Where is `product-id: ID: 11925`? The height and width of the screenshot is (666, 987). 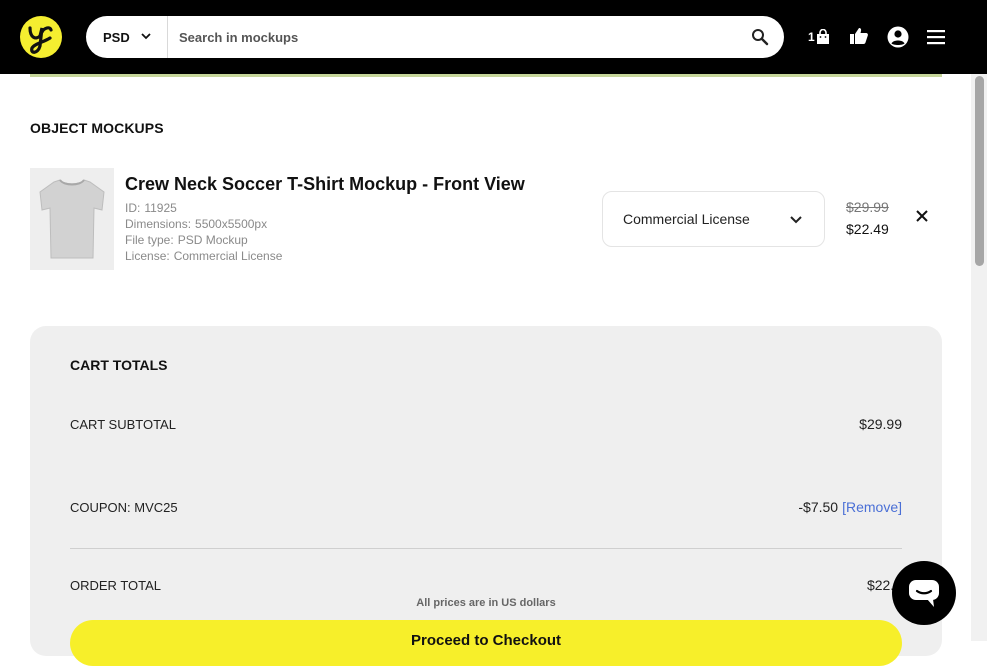 product-id: ID: 11925 is located at coordinates (151, 208).